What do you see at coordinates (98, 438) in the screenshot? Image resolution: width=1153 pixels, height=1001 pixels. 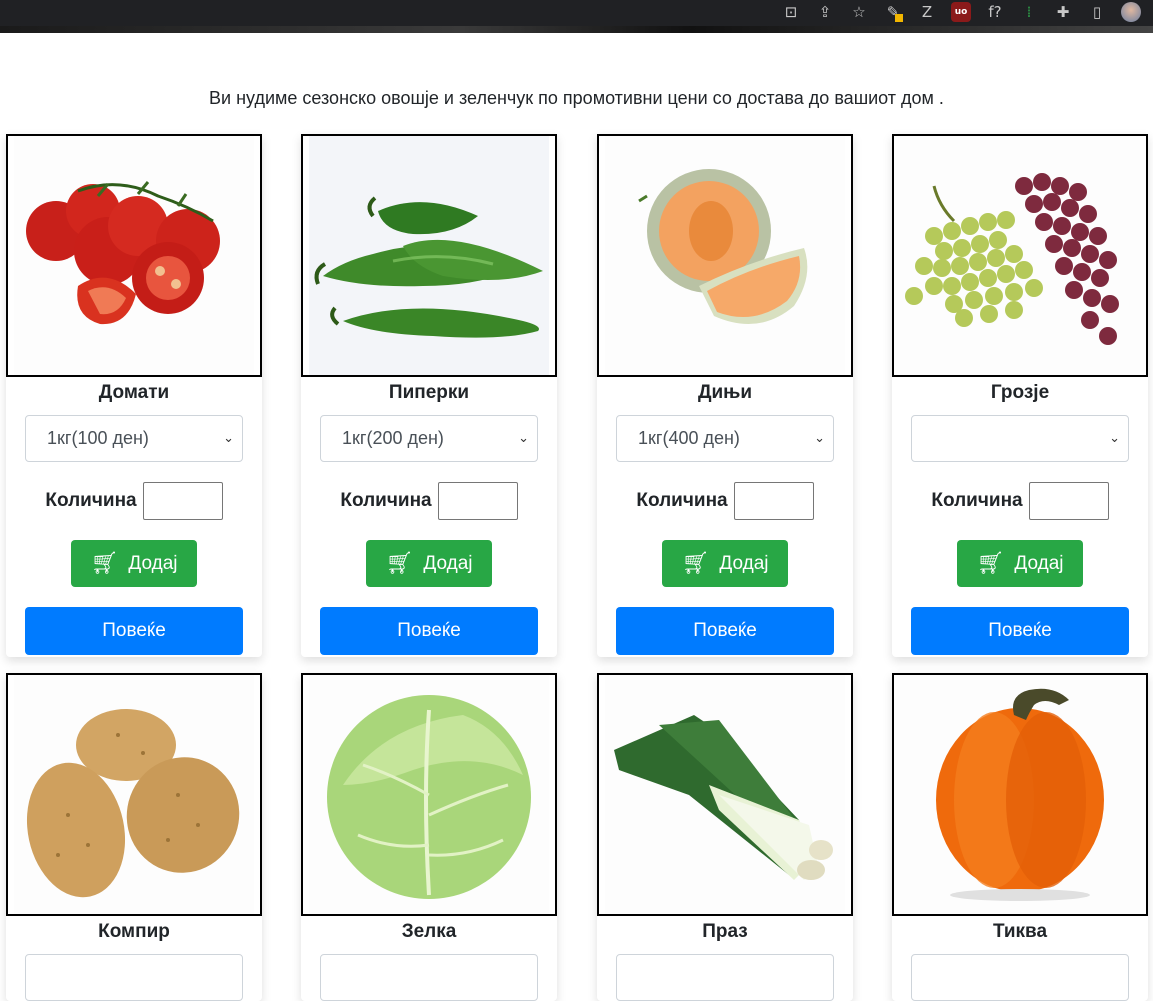 I see `selected-option: 1кг(100 ден)` at bounding box center [98, 438].